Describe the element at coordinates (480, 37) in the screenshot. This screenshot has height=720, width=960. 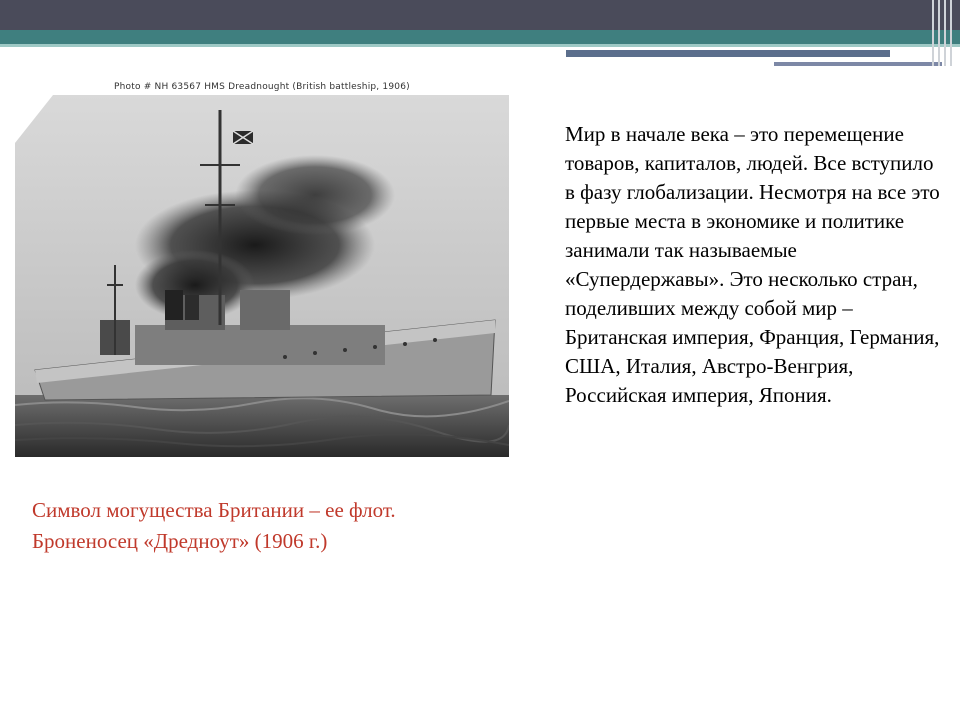
I see `header-teal-band` at that location.